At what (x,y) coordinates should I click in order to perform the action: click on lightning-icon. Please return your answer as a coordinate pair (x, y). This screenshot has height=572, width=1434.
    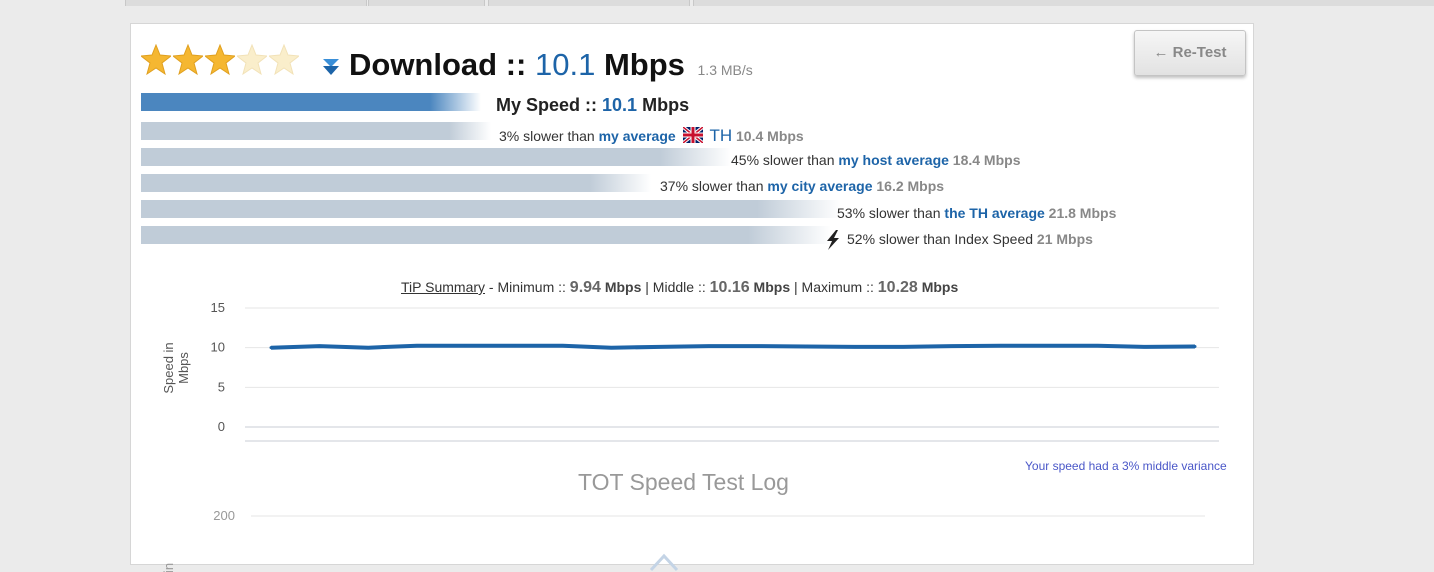
    Looking at the image, I should click on (833, 240).